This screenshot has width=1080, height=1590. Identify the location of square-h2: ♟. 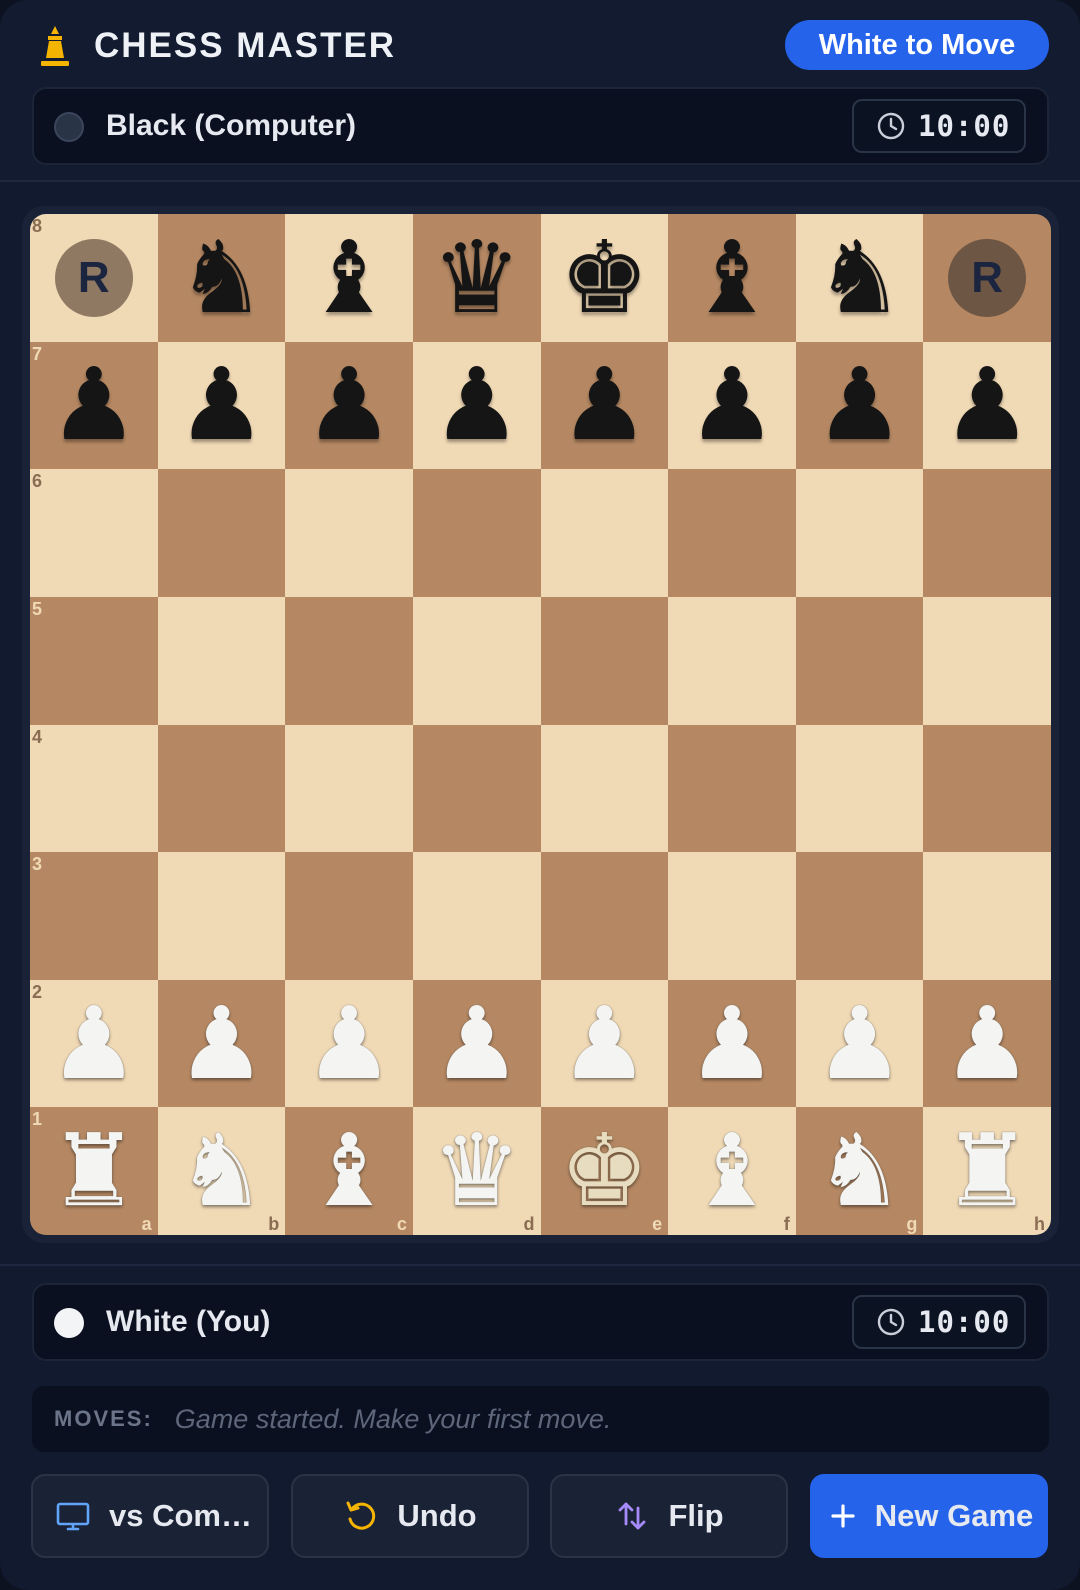
(987, 1043).